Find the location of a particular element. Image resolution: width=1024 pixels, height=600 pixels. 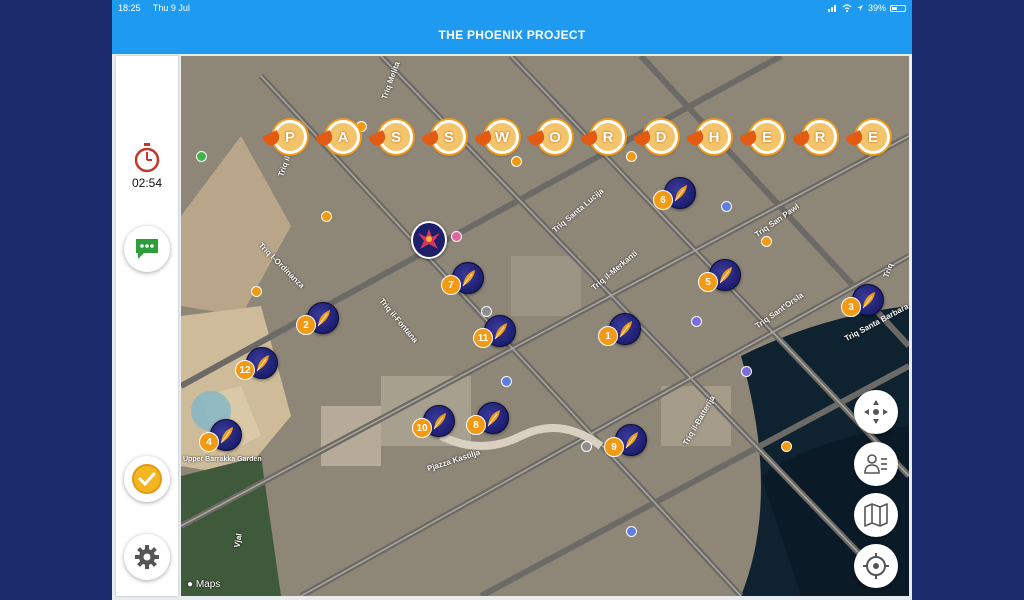

letter-marker: O is located at coordinates (549, 137).